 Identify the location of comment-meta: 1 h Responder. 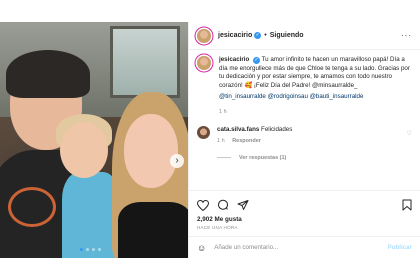
(312, 141).